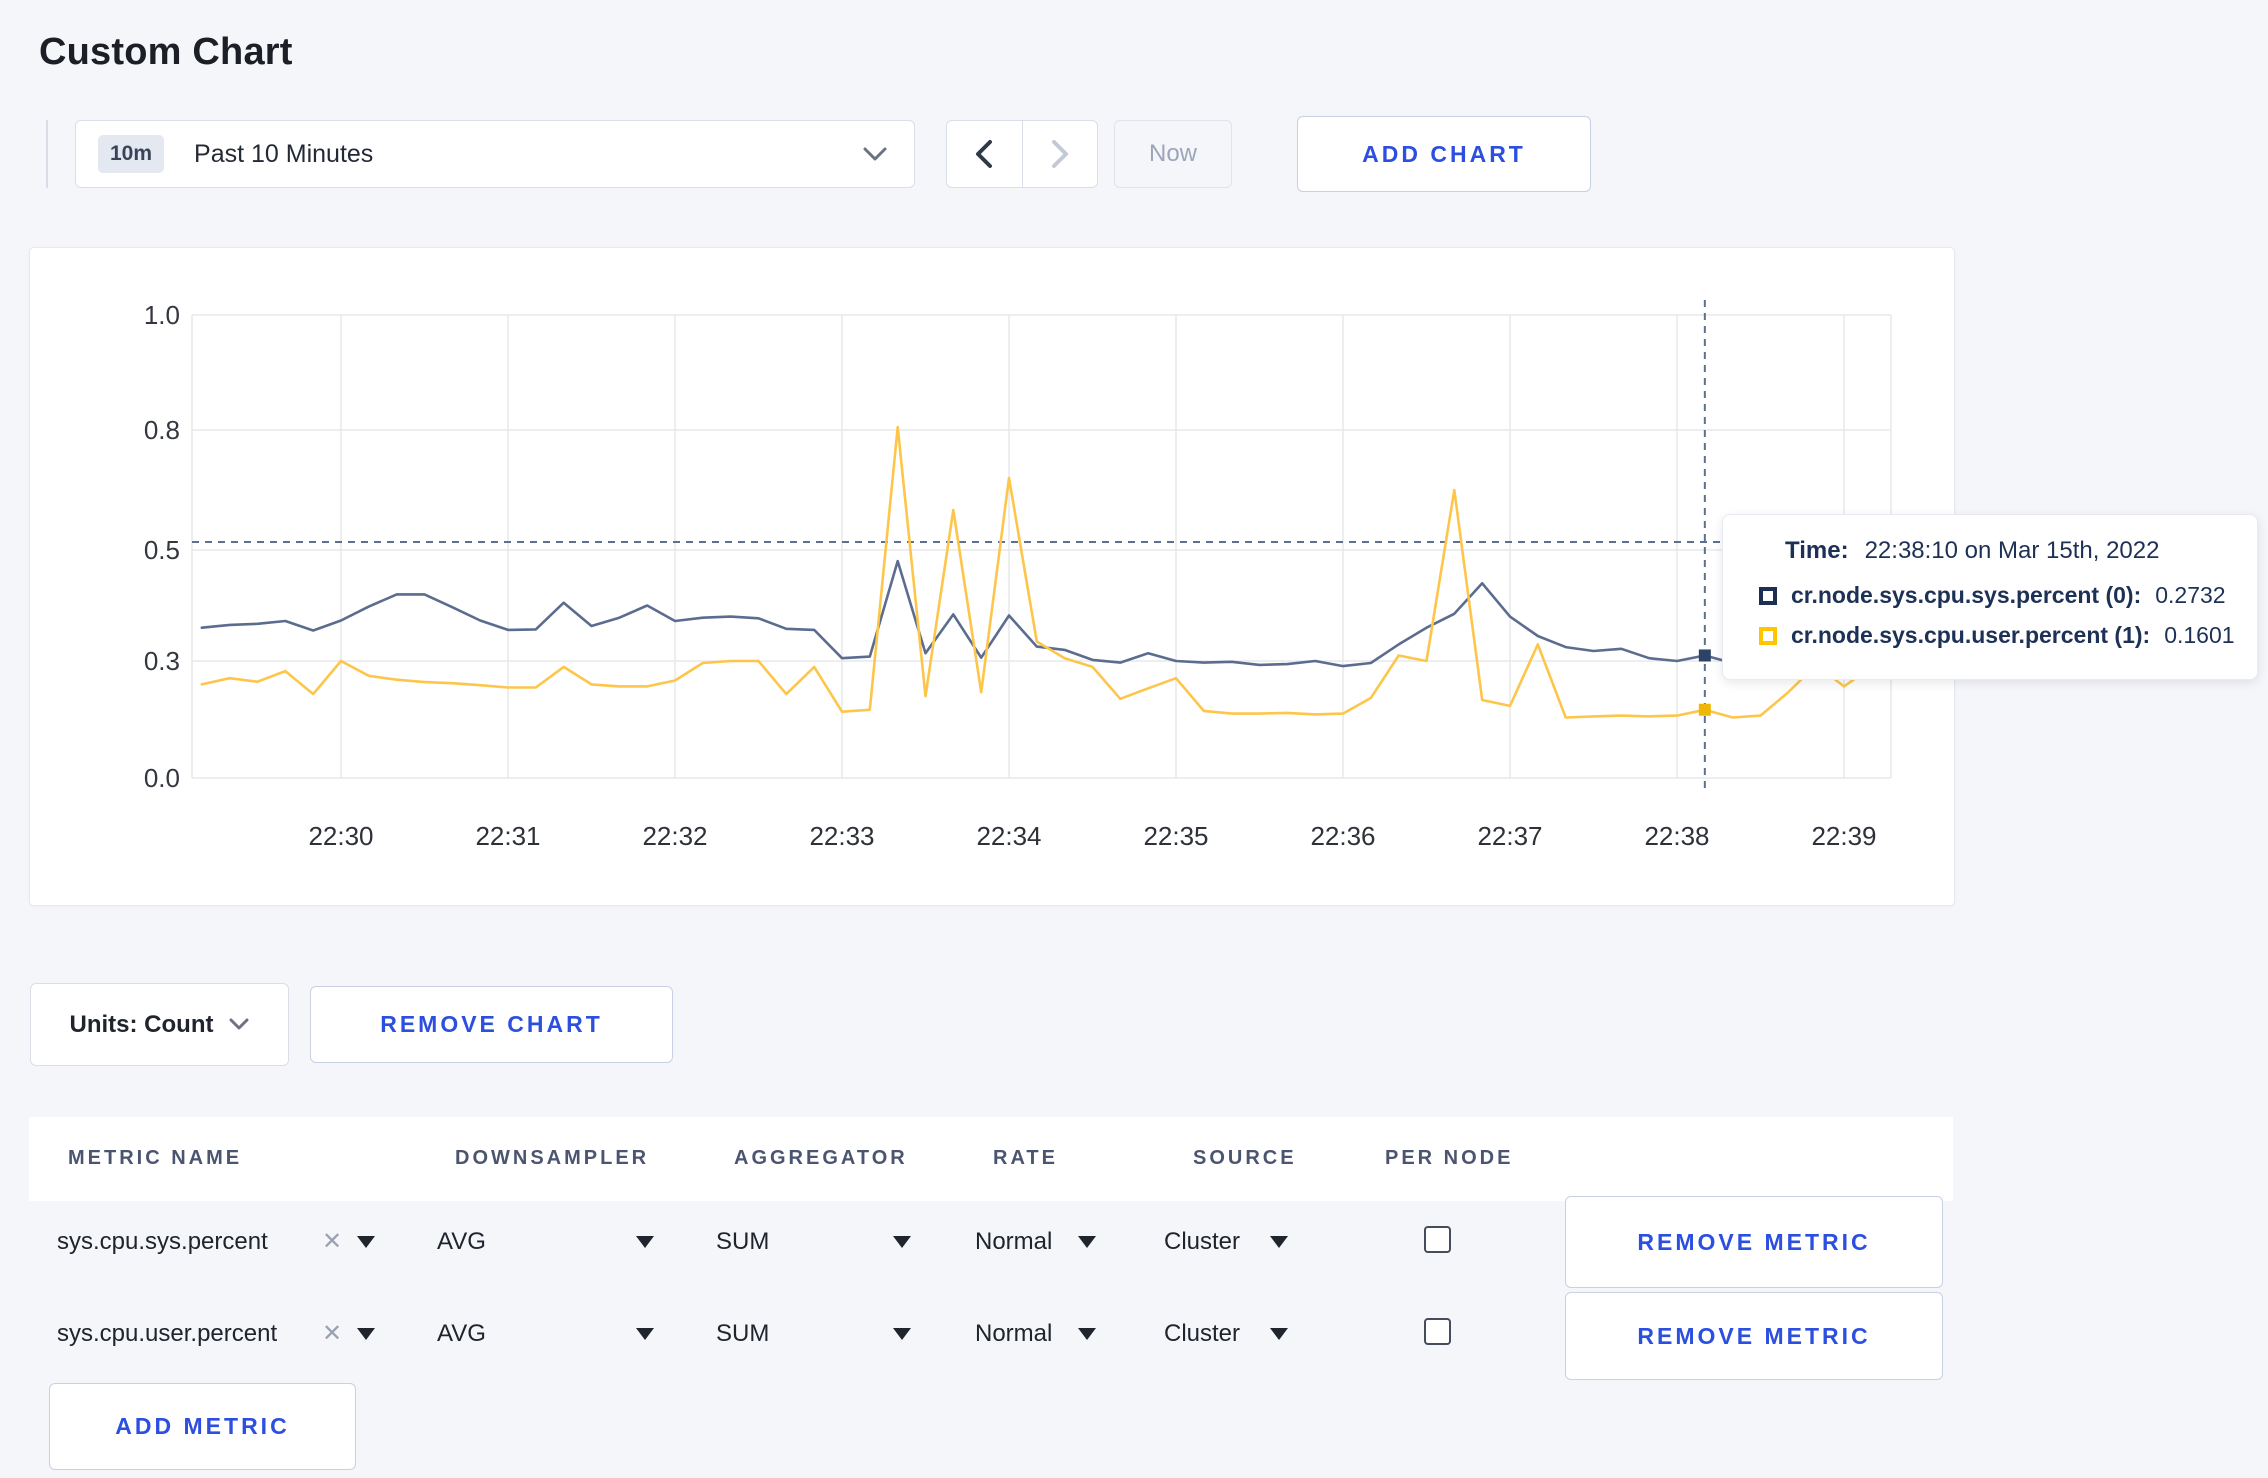 Image resolution: width=2268 pixels, height=1478 pixels. Describe the element at coordinates (1449, 1158) in the screenshot. I see `header-per-node: PER NODE` at that location.